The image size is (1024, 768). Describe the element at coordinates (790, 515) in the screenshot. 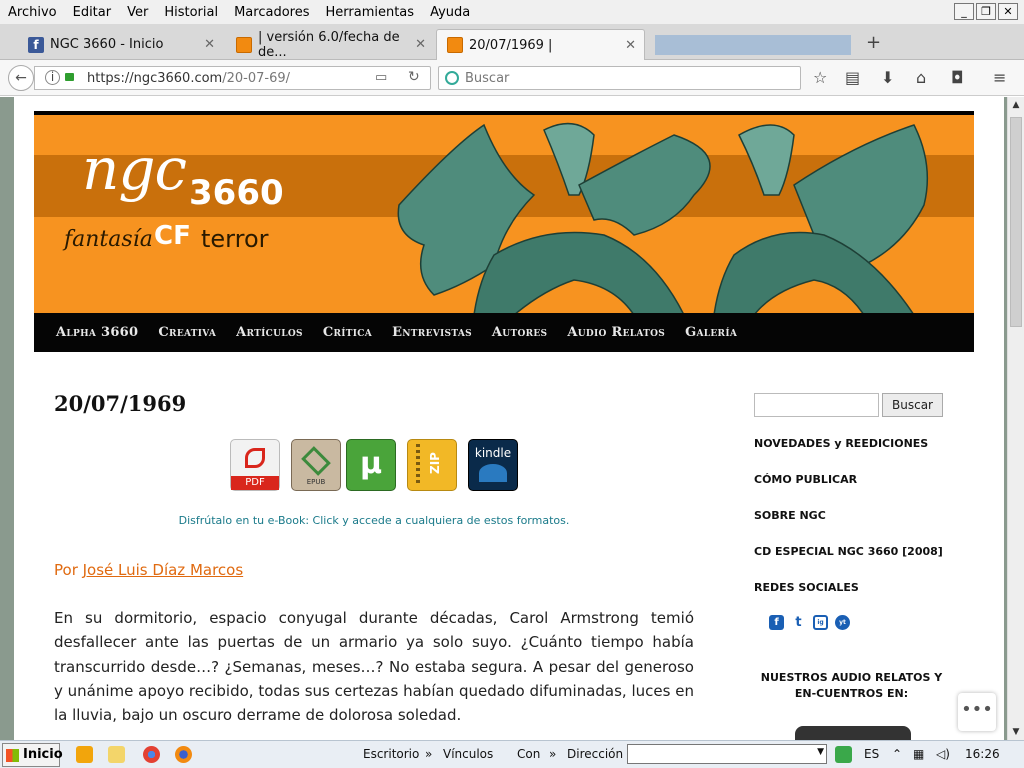

I see `sidebar-link-sobre-ngc: SOBRE NGC` at that location.